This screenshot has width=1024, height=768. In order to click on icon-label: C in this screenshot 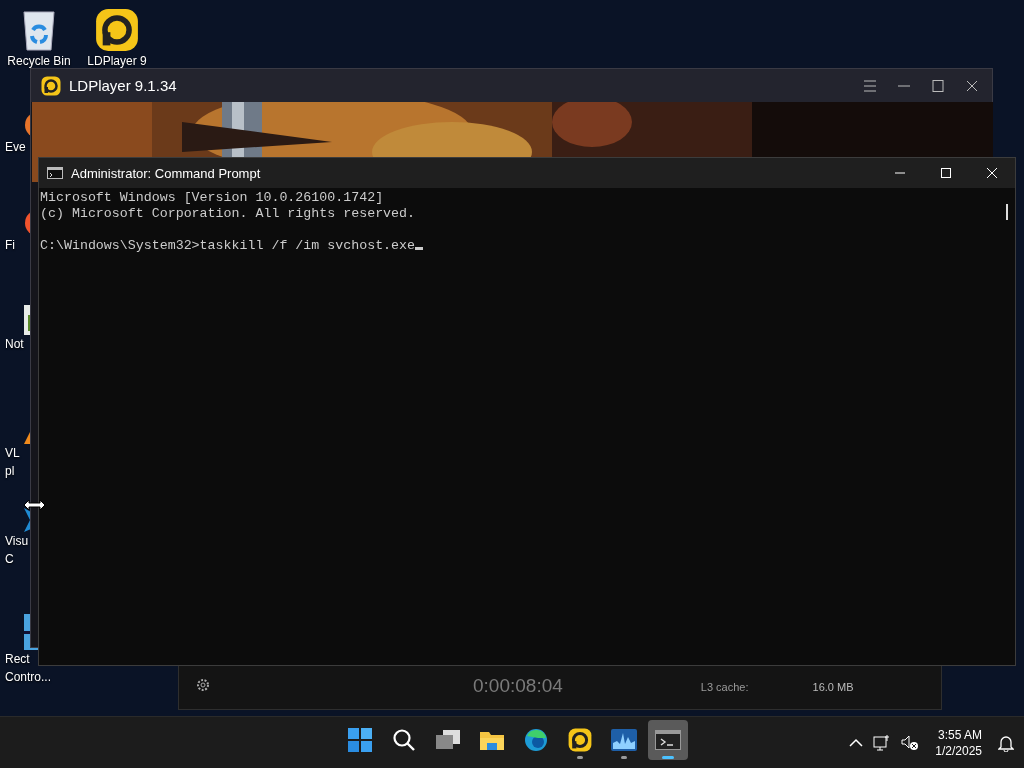, I will do `click(9, 559)`.